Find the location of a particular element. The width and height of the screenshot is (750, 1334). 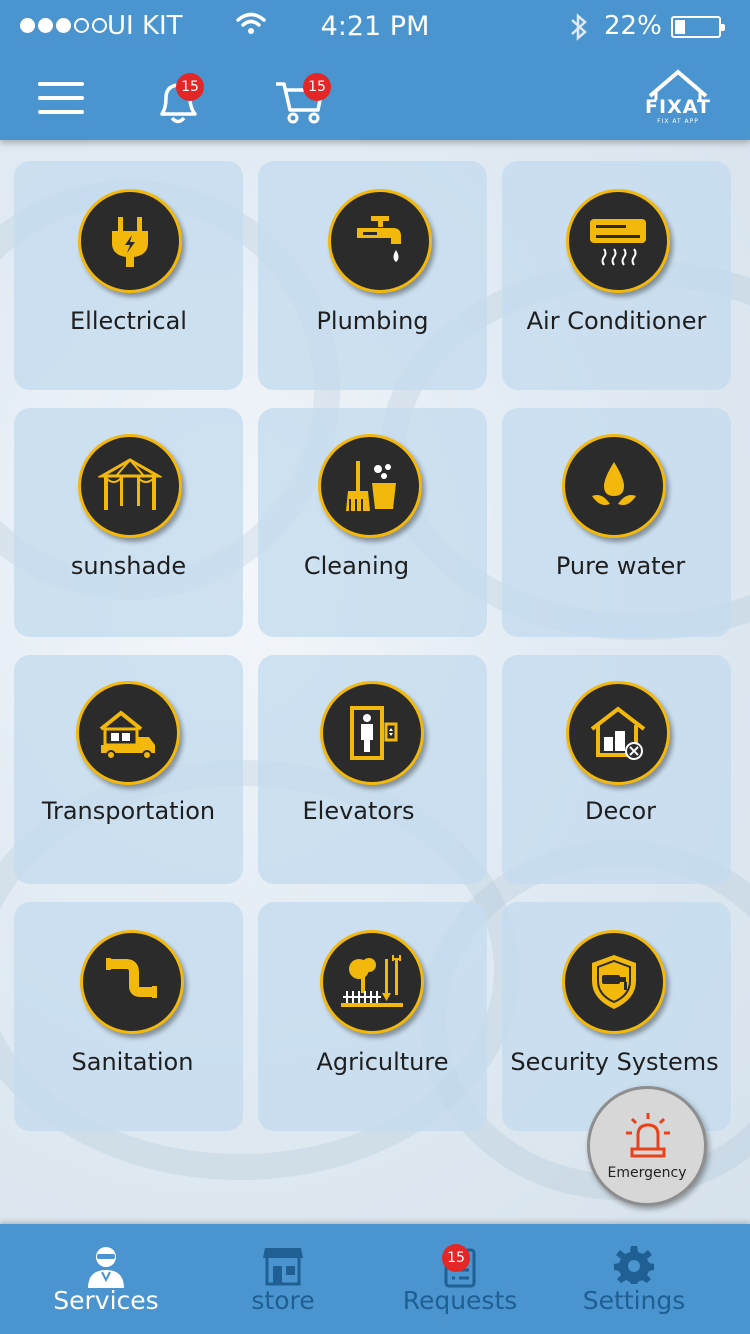

category-label: Cleaning is located at coordinates (356, 566).